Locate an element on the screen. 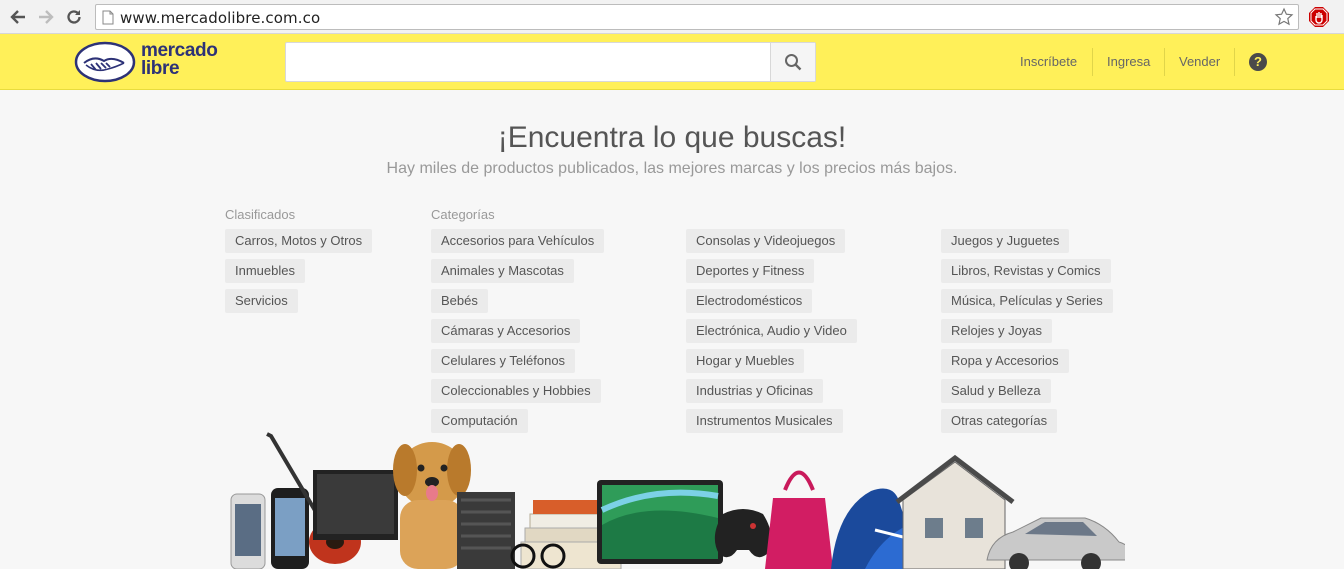  page-title: ¡Encuentra lo que buscas! is located at coordinates (672, 137).